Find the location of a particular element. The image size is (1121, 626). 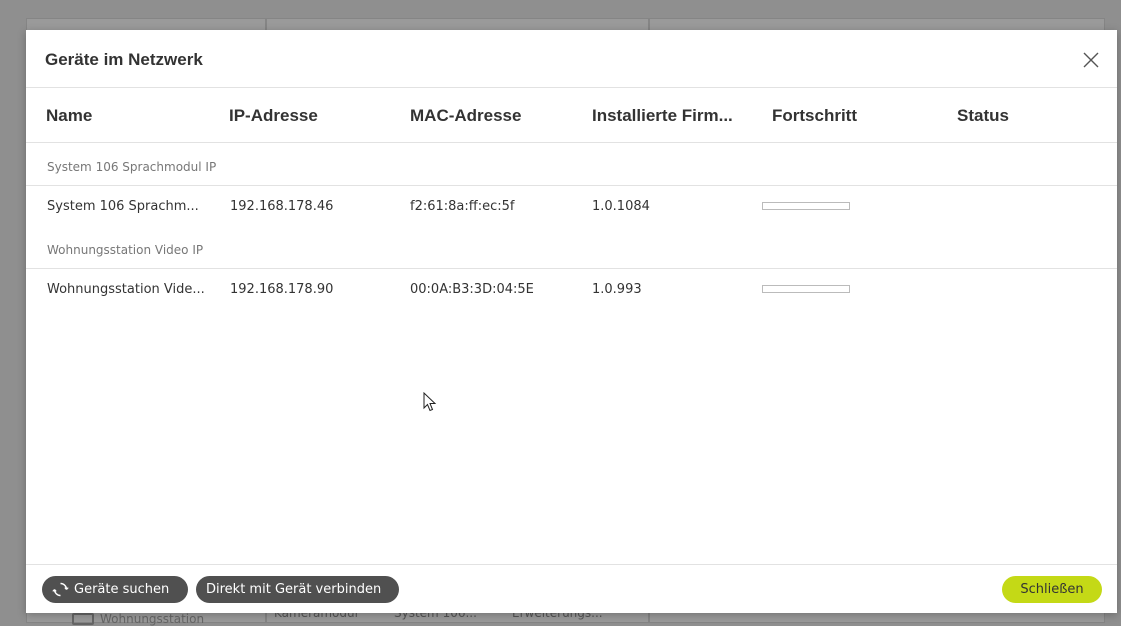

column-header-status: Status is located at coordinates (983, 116).